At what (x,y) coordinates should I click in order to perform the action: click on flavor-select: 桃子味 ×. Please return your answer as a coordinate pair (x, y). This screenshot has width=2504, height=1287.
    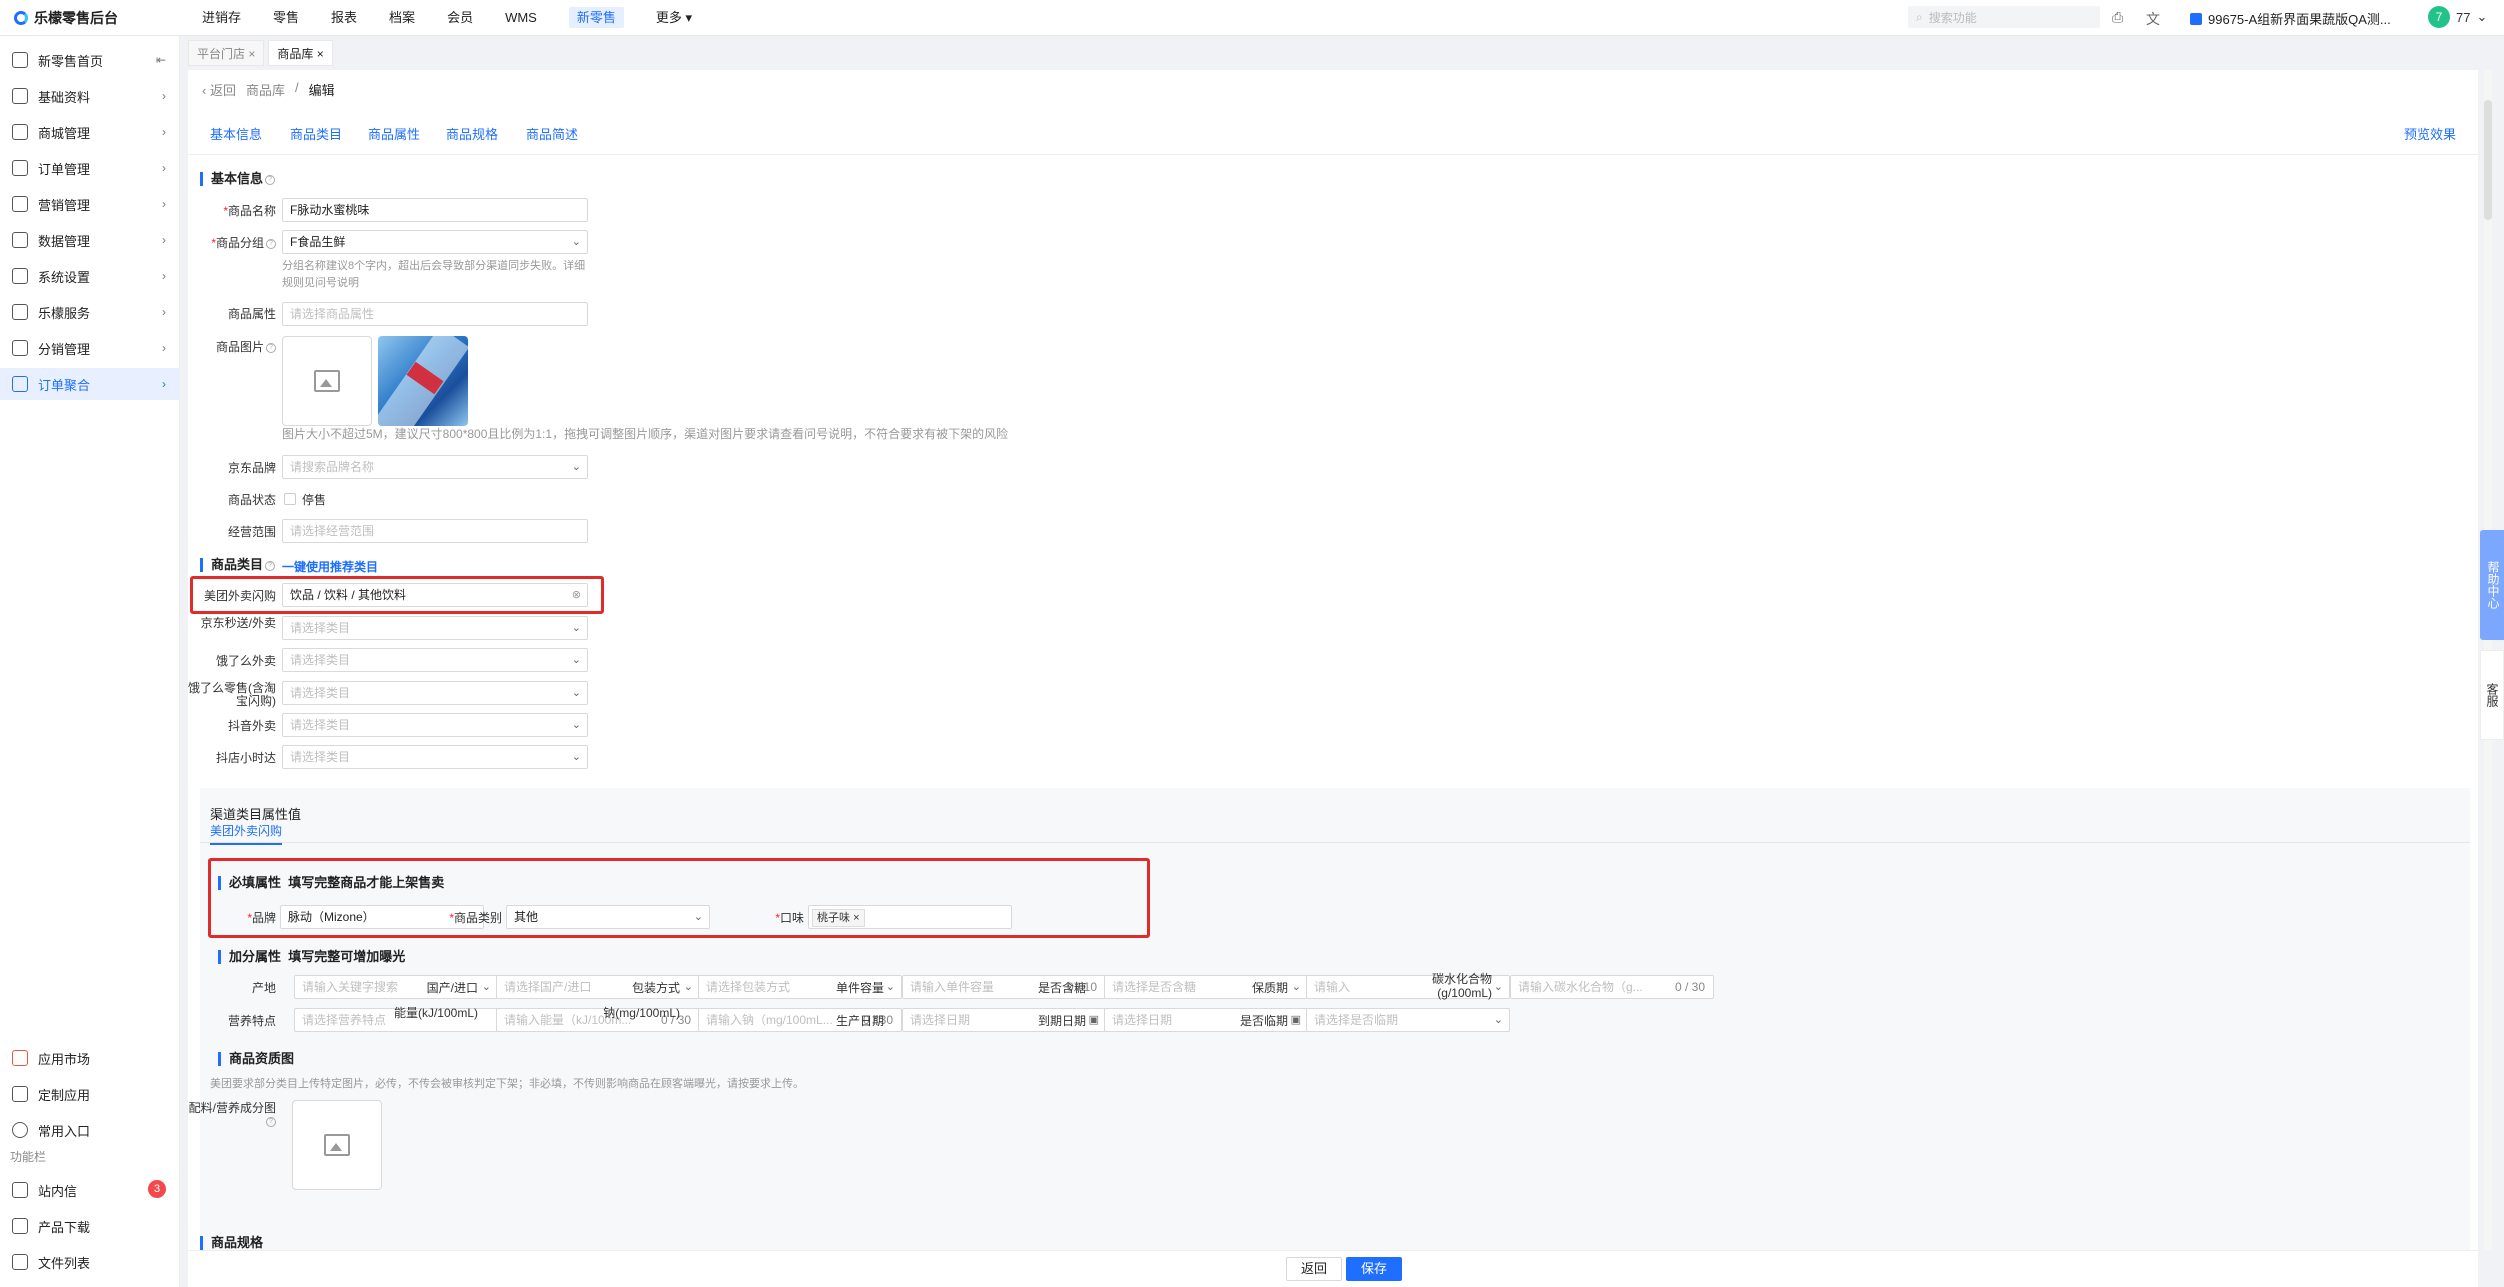
    Looking at the image, I should click on (910, 917).